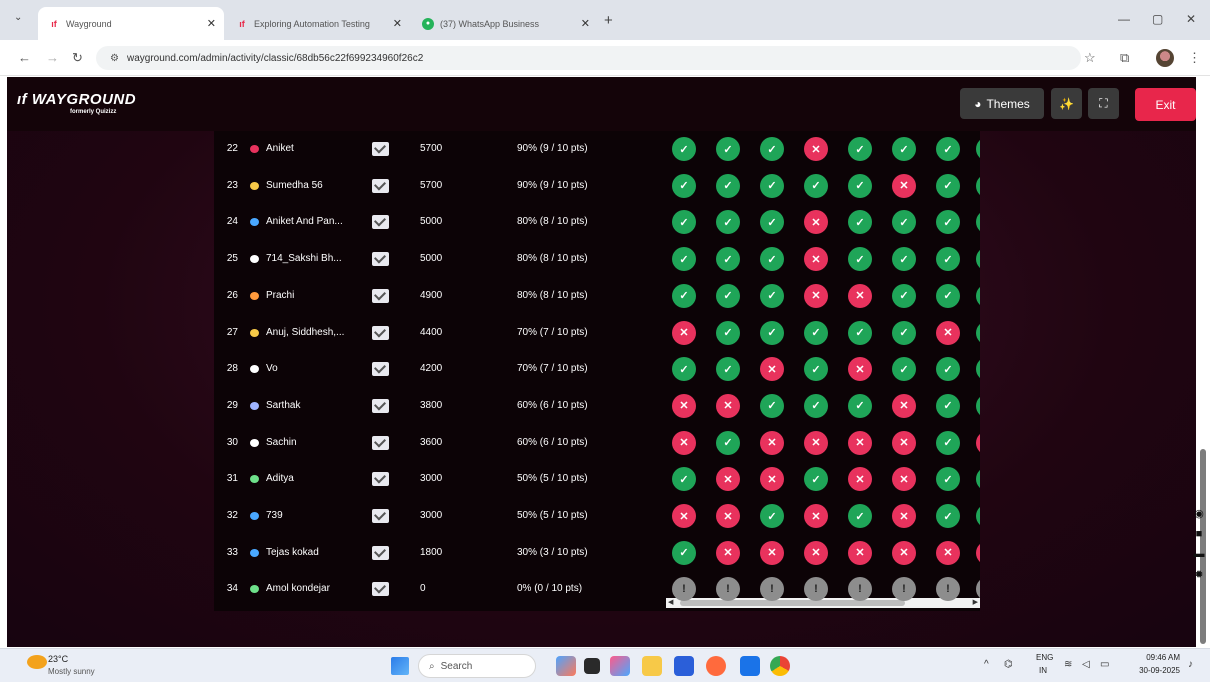 This screenshot has width=1210, height=682. What do you see at coordinates (652, 666) in the screenshot?
I see `file-explorer-icon` at bounding box center [652, 666].